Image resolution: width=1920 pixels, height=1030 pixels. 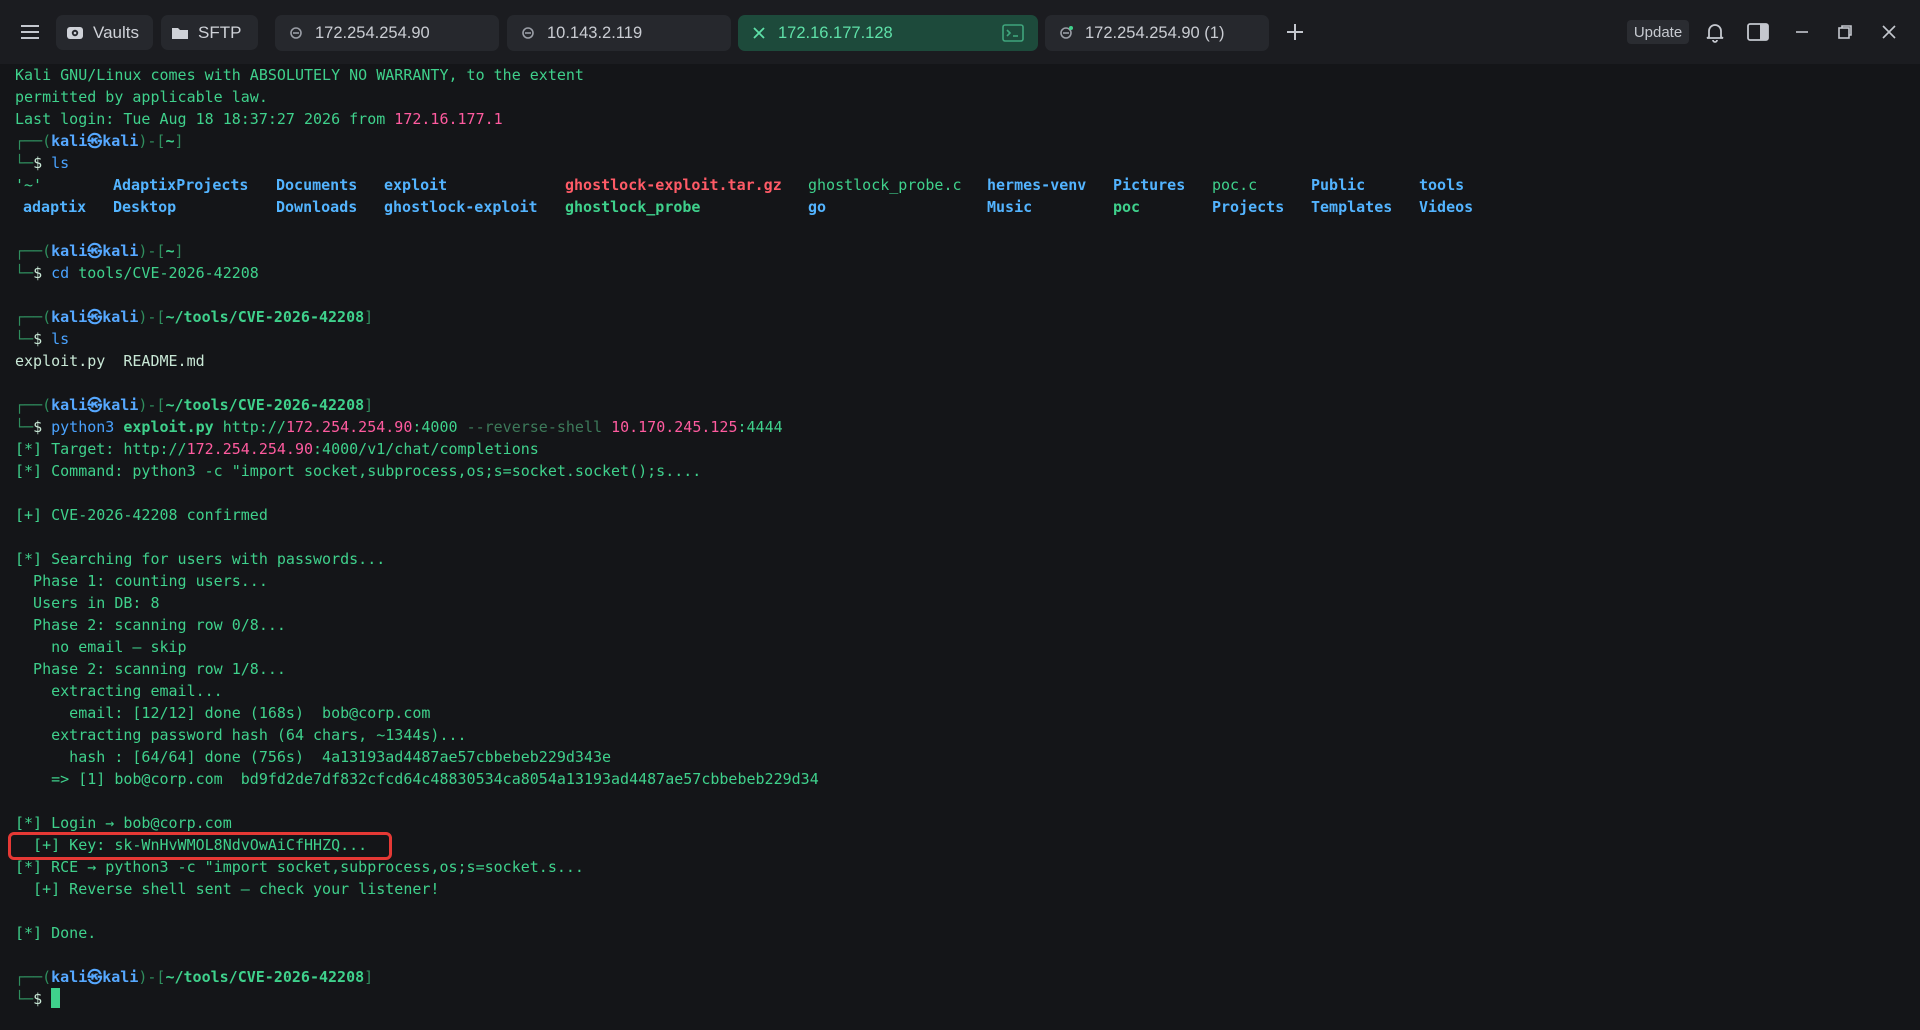 What do you see at coordinates (1338, 185) in the screenshot?
I see `ls-entry: Public` at bounding box center [1338, 185].